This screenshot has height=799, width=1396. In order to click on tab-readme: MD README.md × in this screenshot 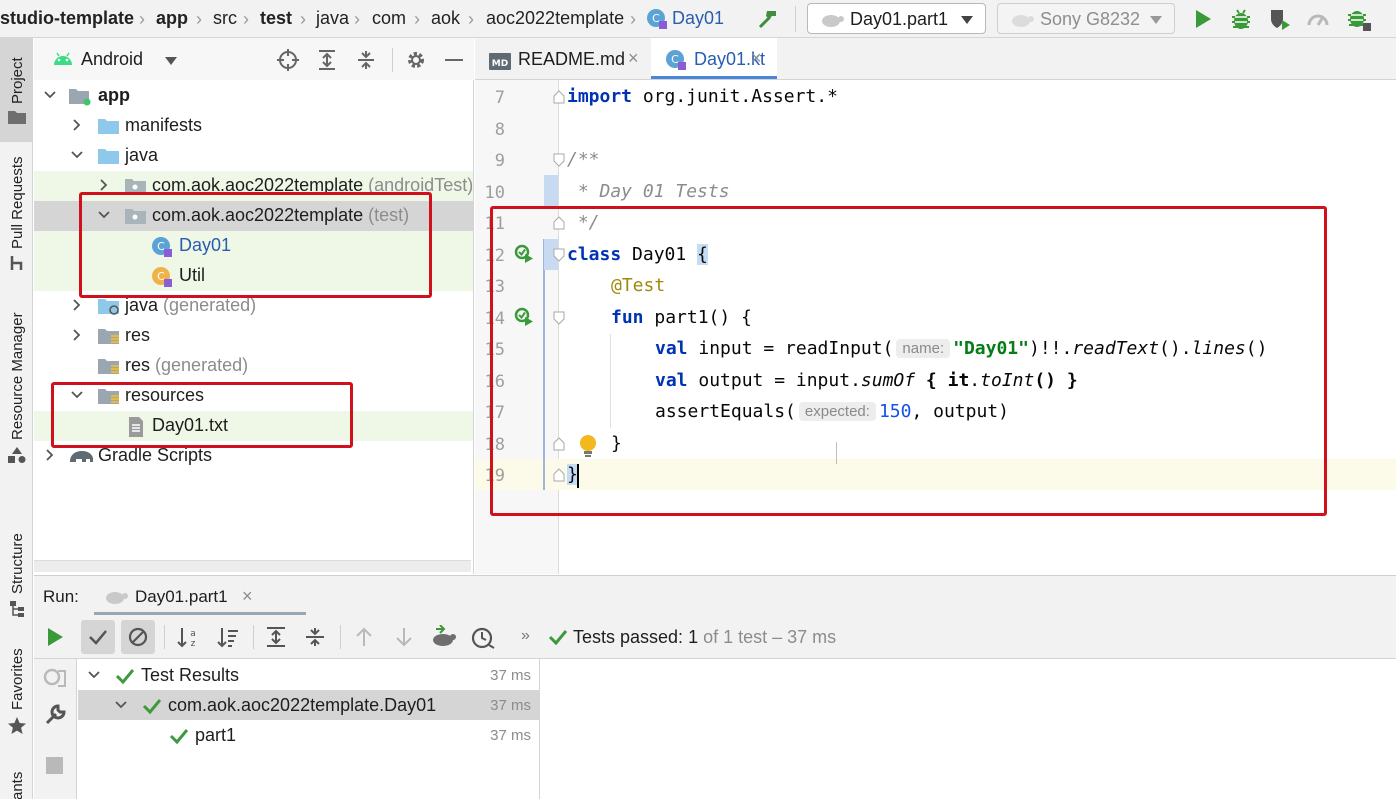, I will do `click(563, 58)`.